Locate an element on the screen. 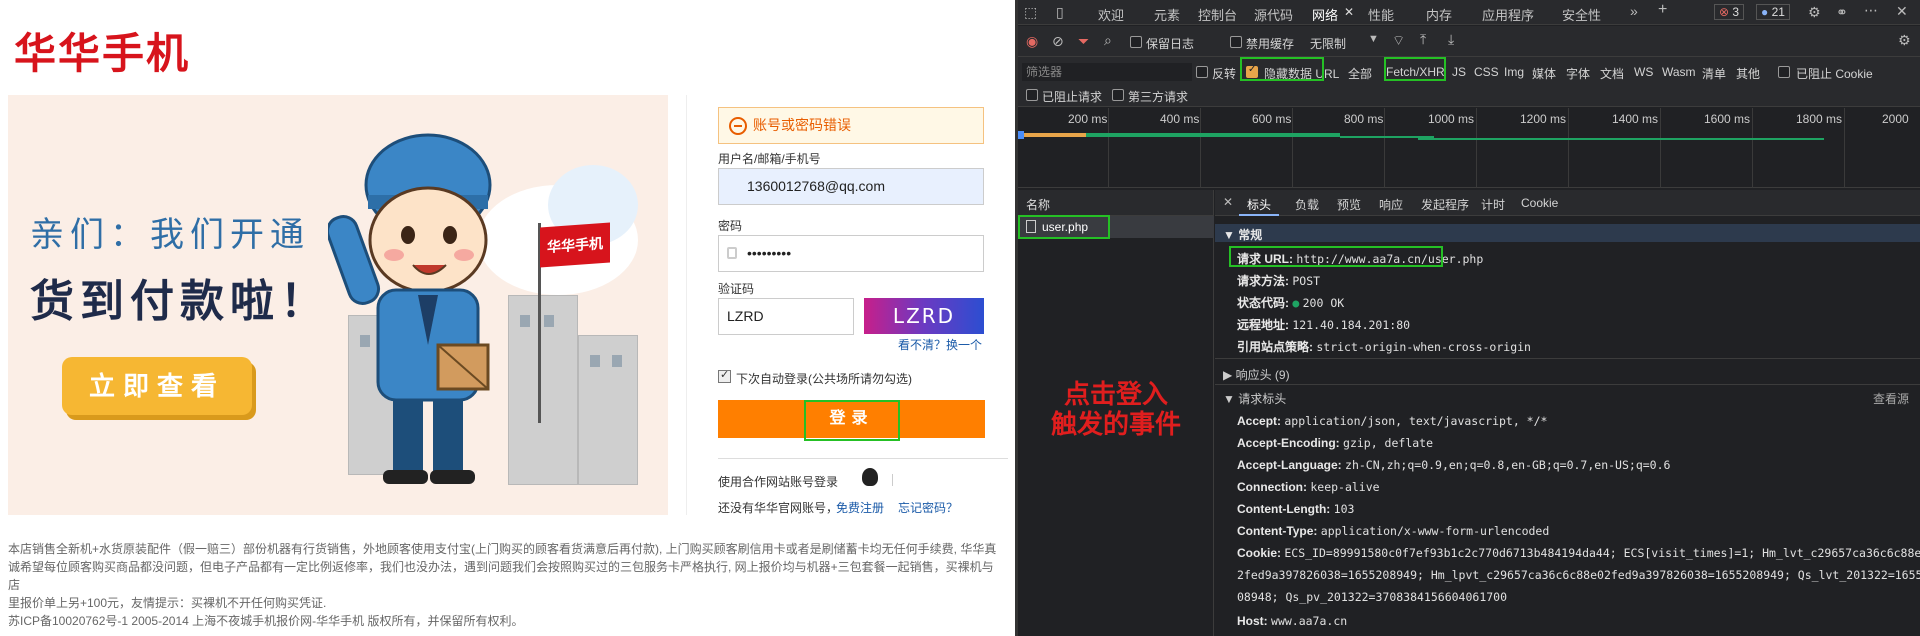 The image size is (1920, 636). upload-icon: ⤒ is located at coordinates (1423, 39).